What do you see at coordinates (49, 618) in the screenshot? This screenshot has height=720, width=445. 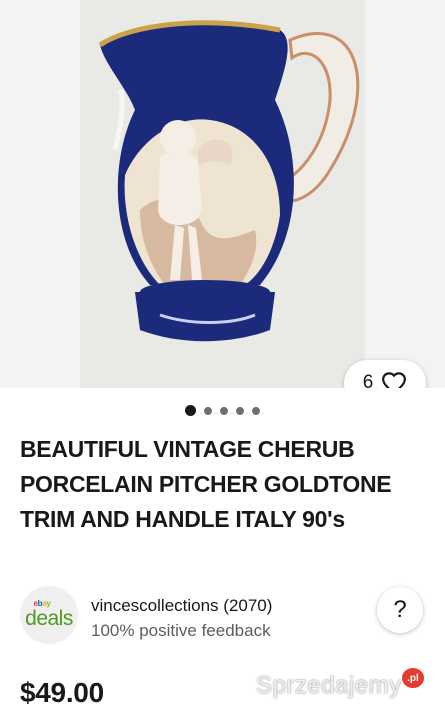 I see `deals-logo-text: deals` at bounding box center [49, 618].